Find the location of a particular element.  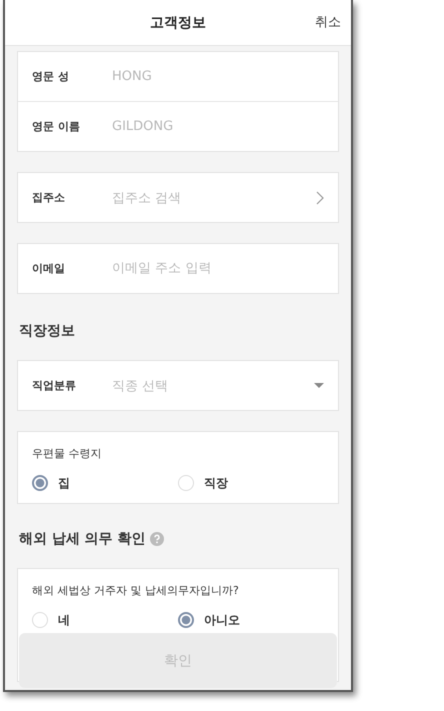

field-label: 직업분류 is located at coordinates (54, 385).